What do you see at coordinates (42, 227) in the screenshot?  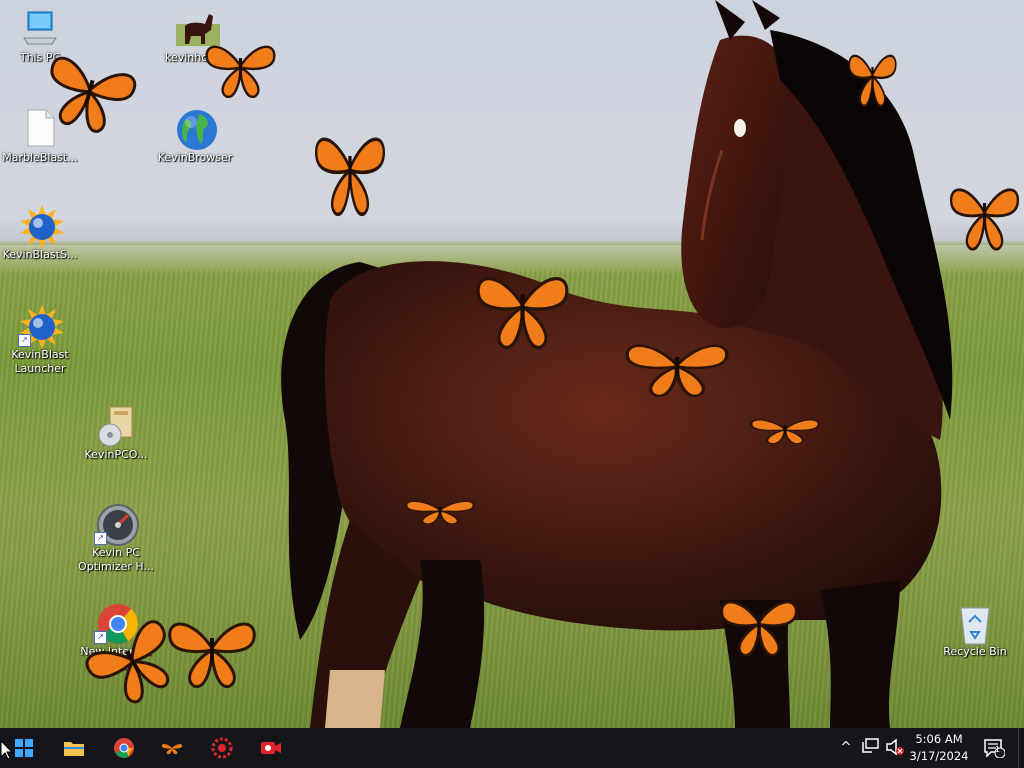 I see `sun-globe-icon` at bounding box center [42, 227].